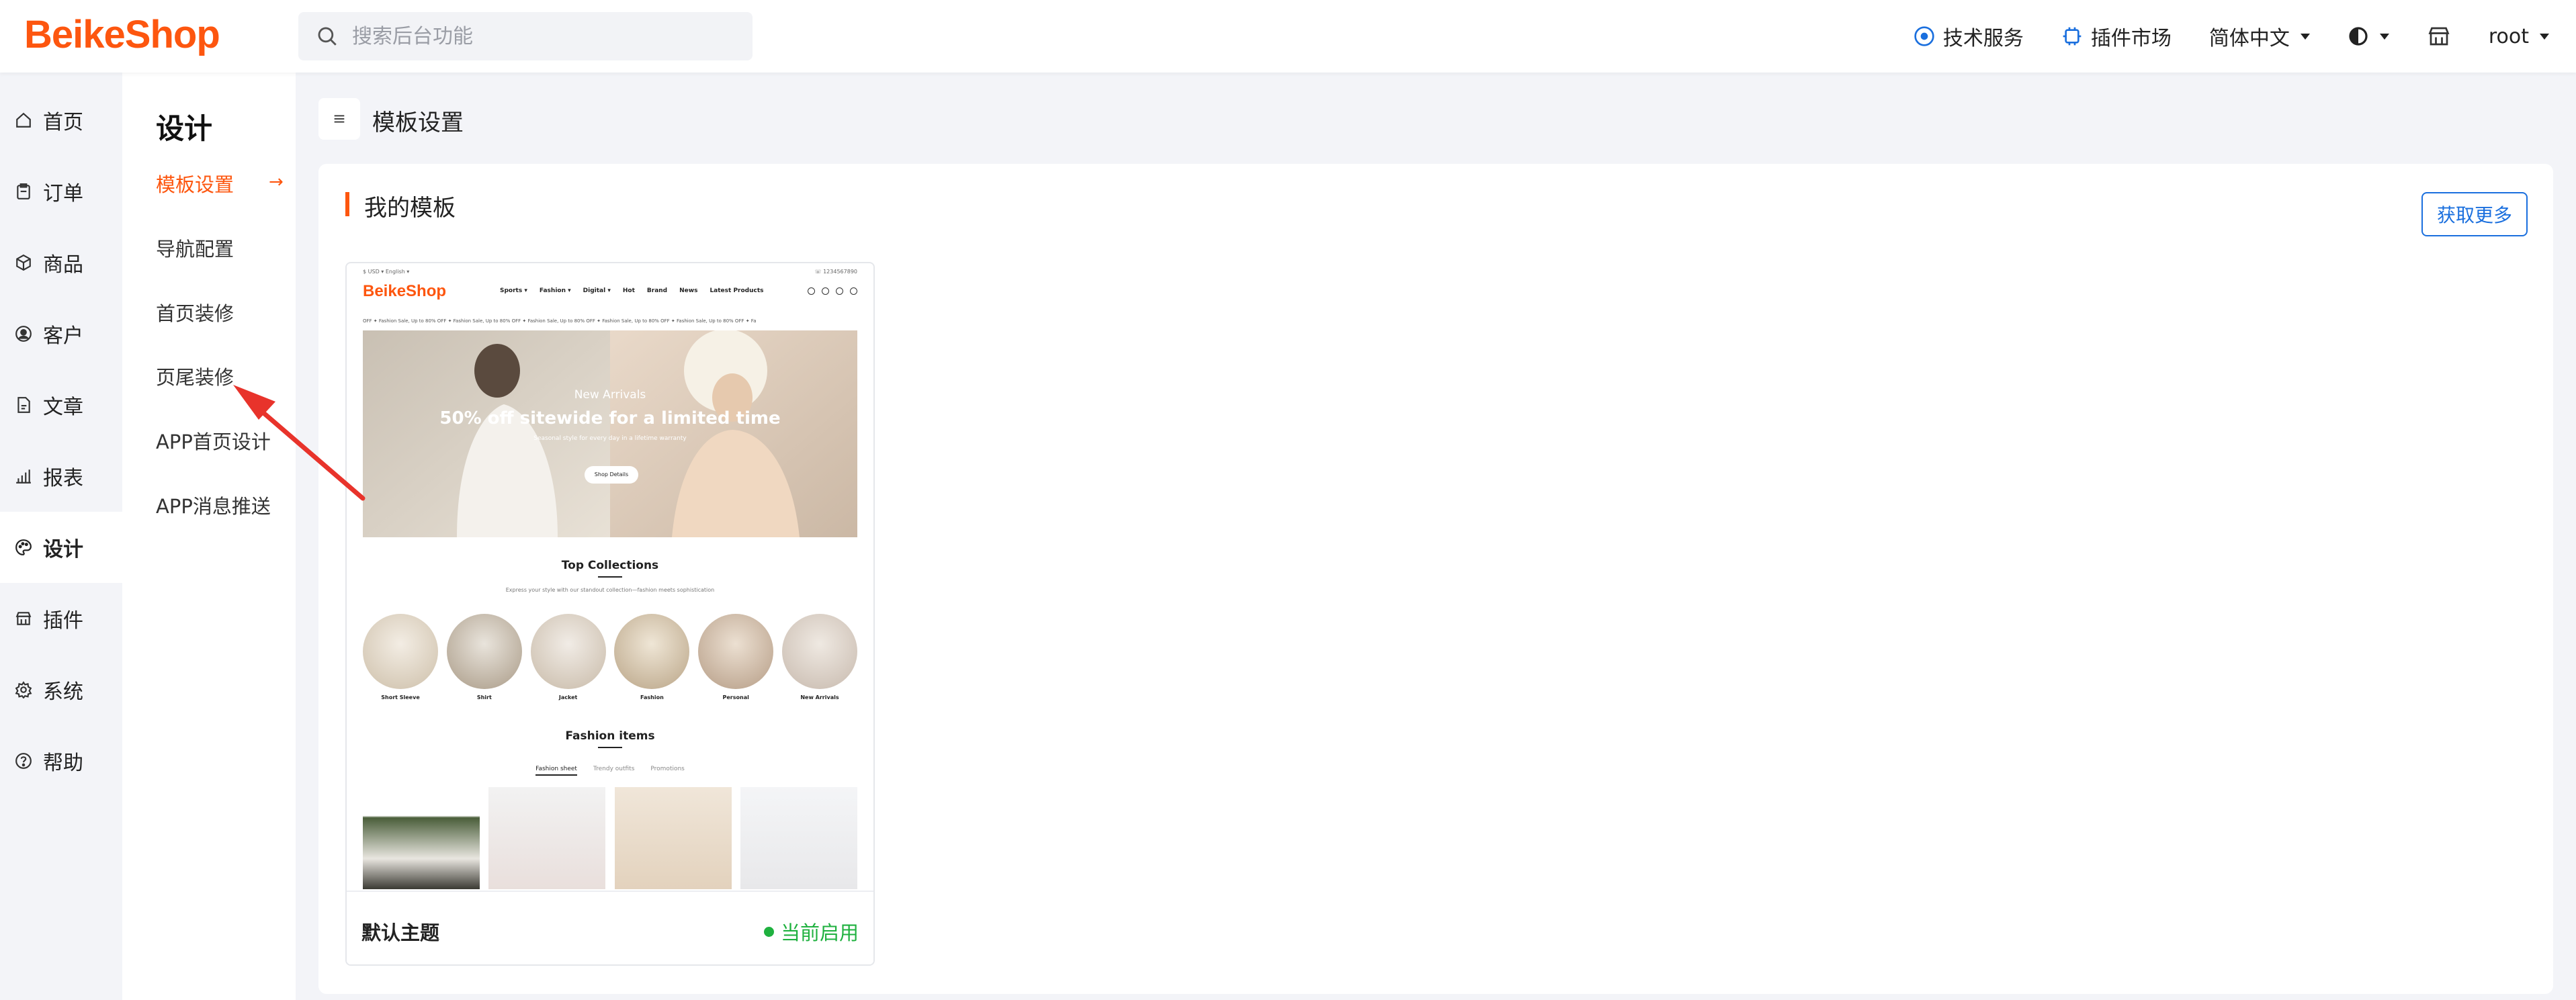  I want to click on theme-toggle-dropdown, so click(2368, 36).